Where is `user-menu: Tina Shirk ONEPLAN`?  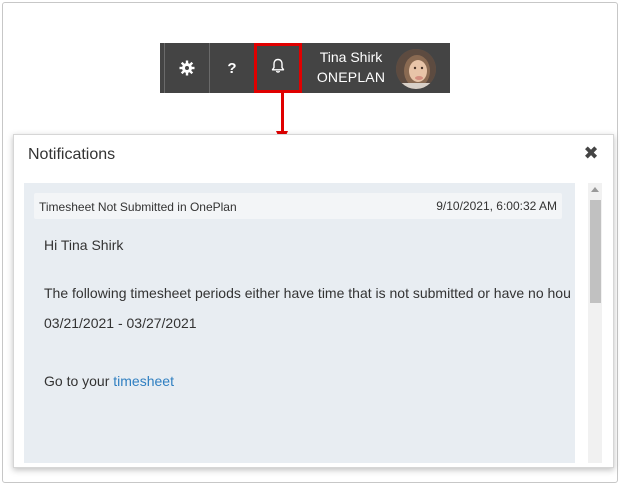 user-menu: Tina Shirk ONEPLAN is located at coordinates (351, 67).